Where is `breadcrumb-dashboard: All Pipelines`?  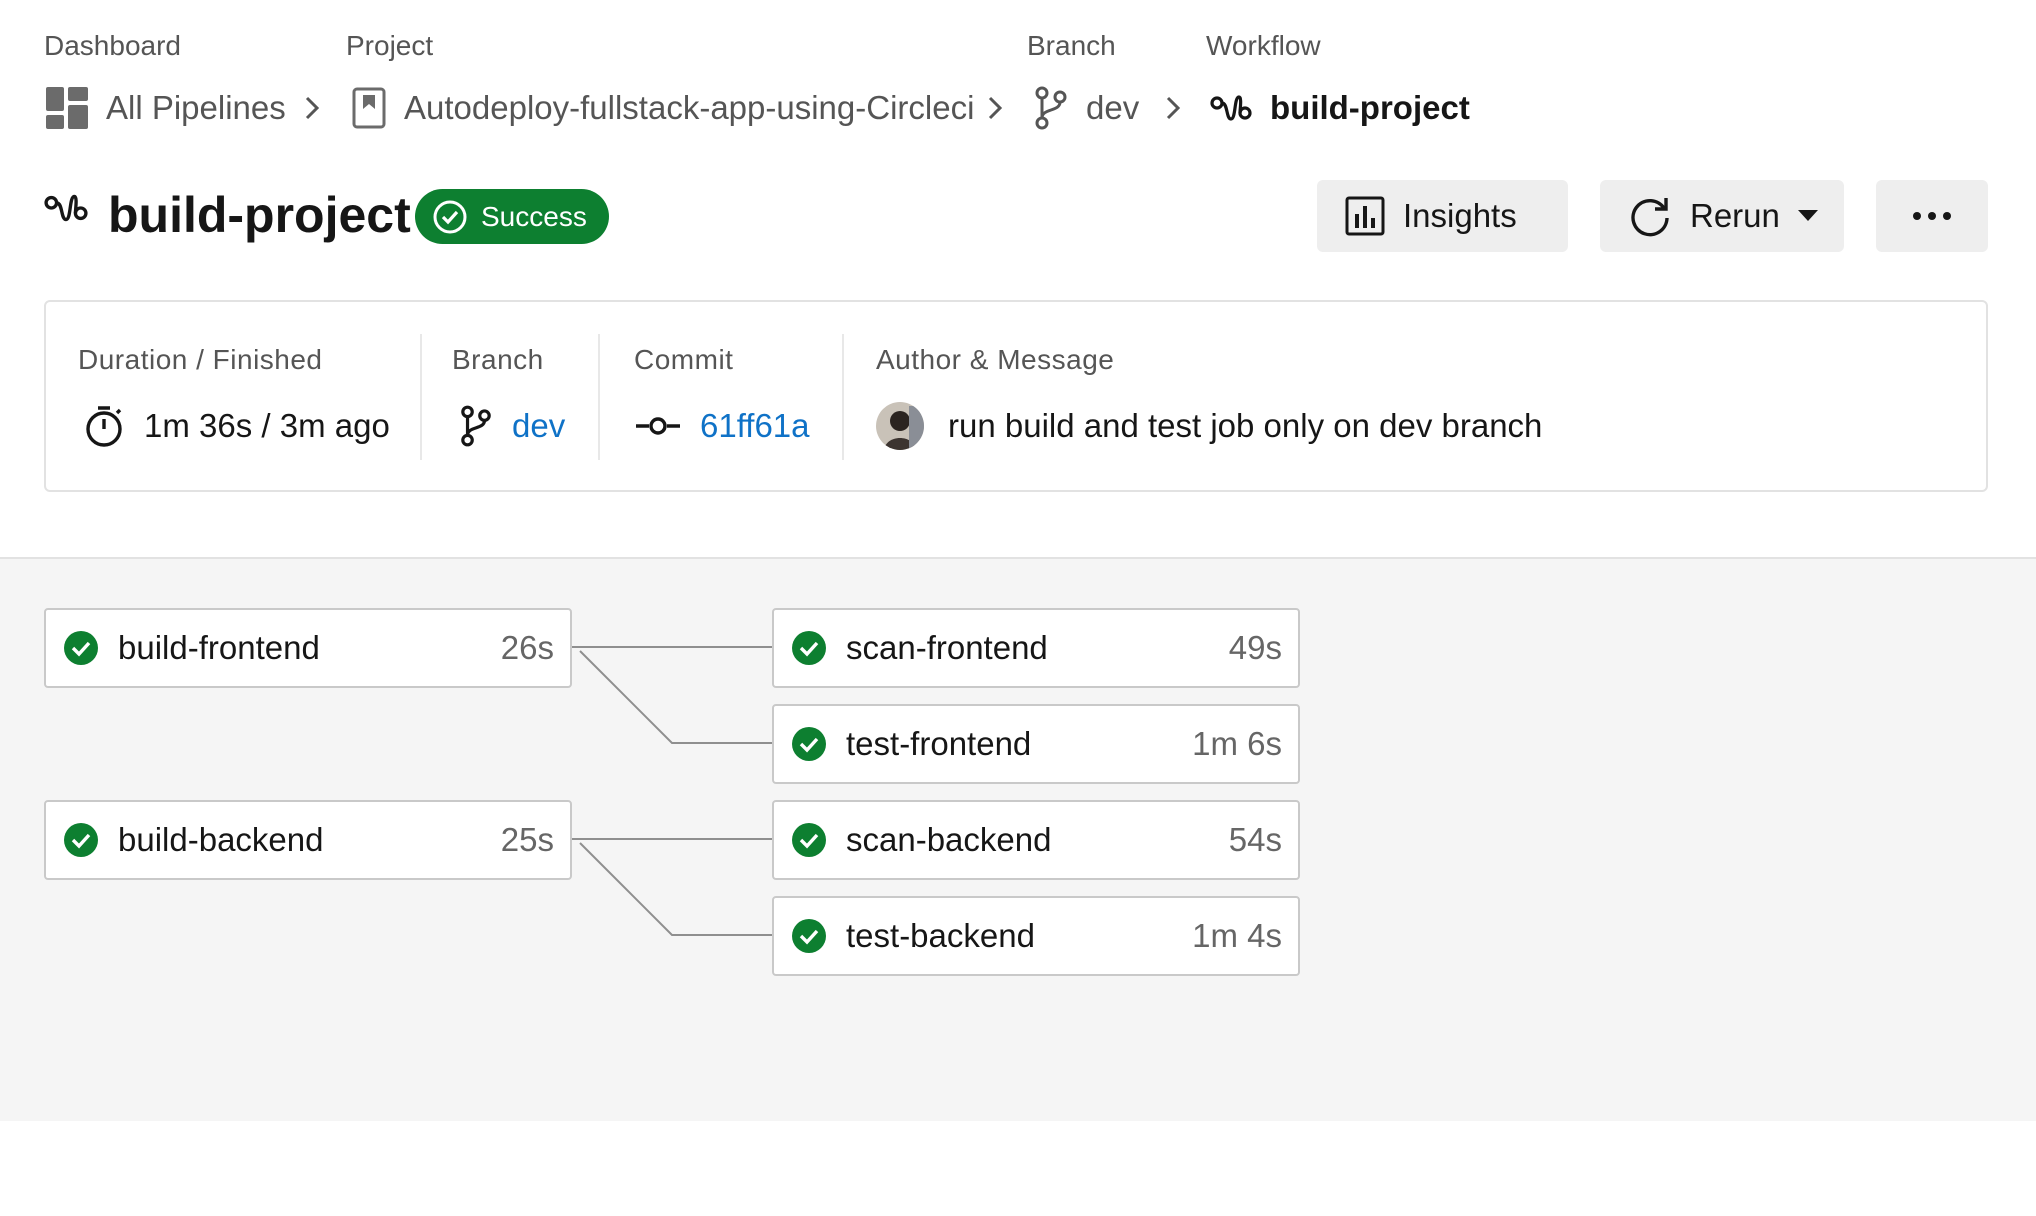 breadcrumb-dashboard: All Pipelines is located at coordinates (166, 108).